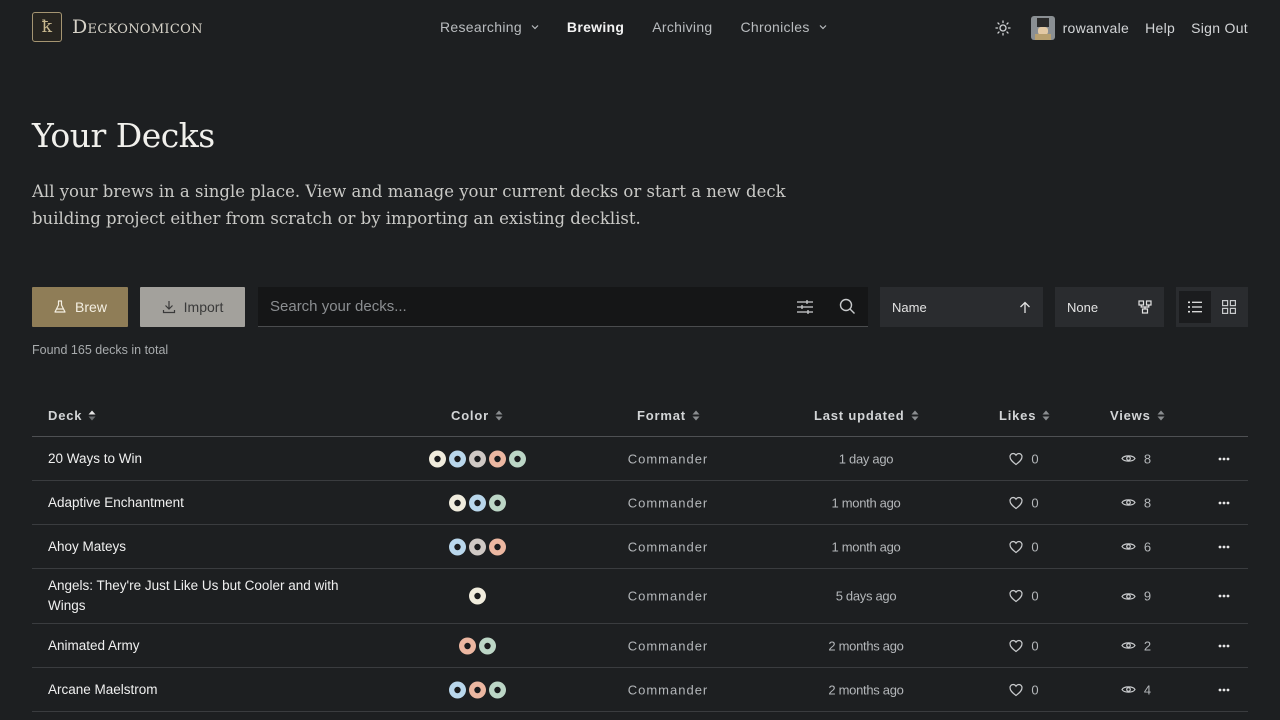 This screenshot has width=1280, height=720. What do you see at coordinates (497, 546) in the screenshot?
I see `mana-R-icon` at bounding box center [497, 546].